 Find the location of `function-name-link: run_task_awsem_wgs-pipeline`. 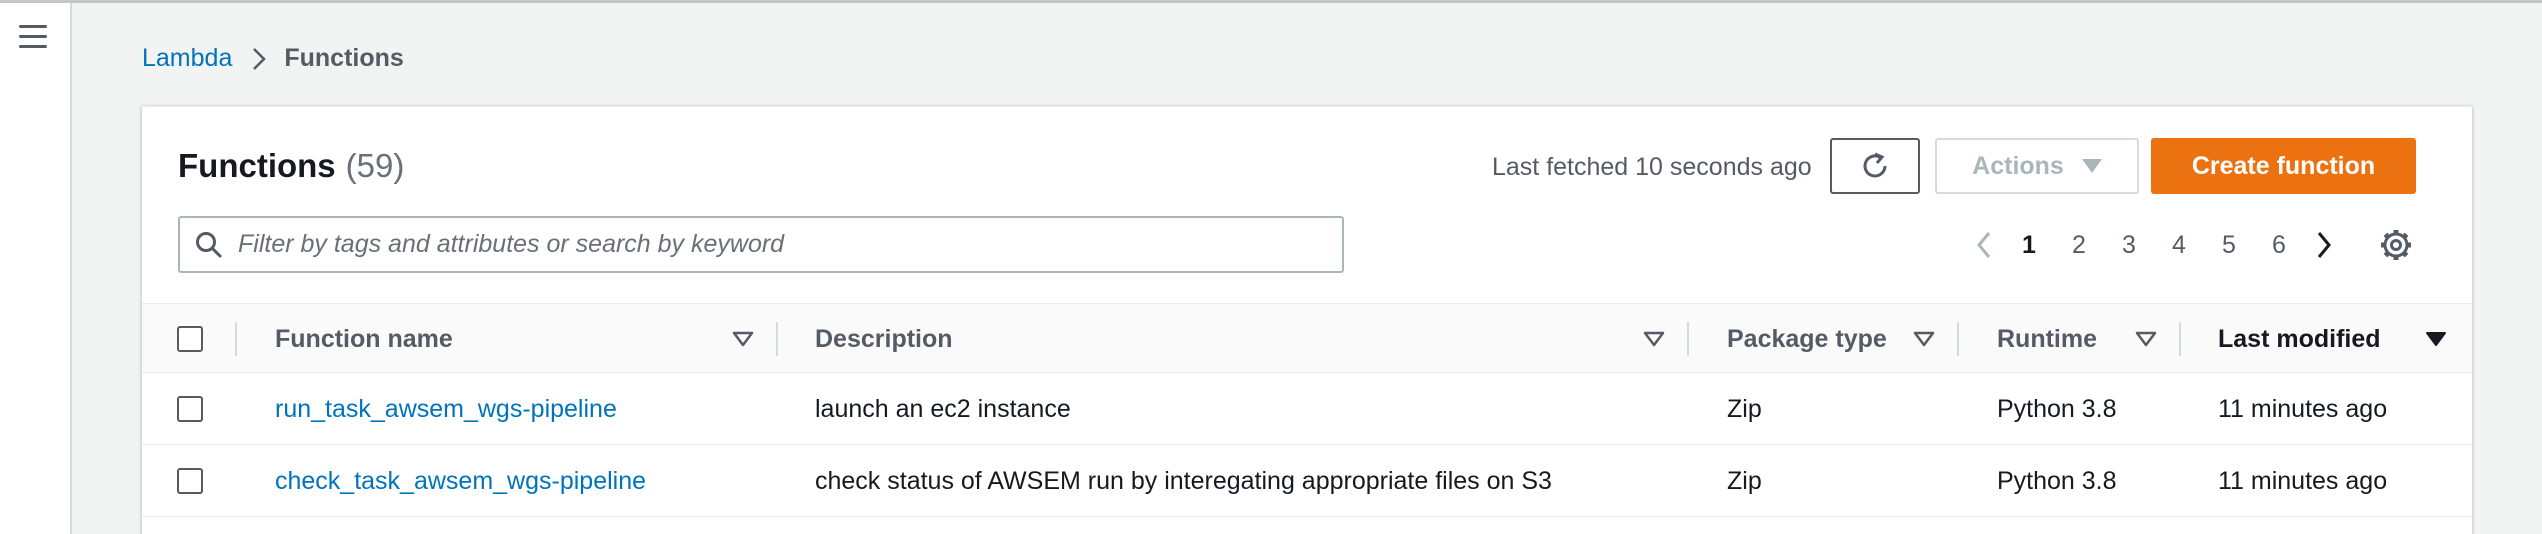

function-name-link: run_task_awsem_wgs-pipeline is located at coordinates (446, 409).